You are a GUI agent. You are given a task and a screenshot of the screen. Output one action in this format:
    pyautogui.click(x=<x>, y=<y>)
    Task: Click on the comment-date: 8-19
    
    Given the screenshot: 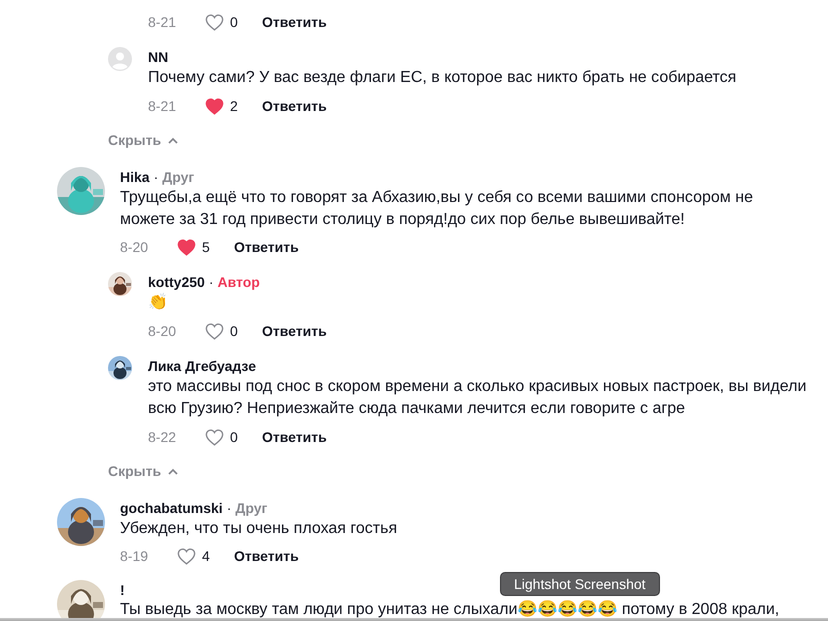 What is the action you would take?
    pyautogui.click(x=135, y=556)
    